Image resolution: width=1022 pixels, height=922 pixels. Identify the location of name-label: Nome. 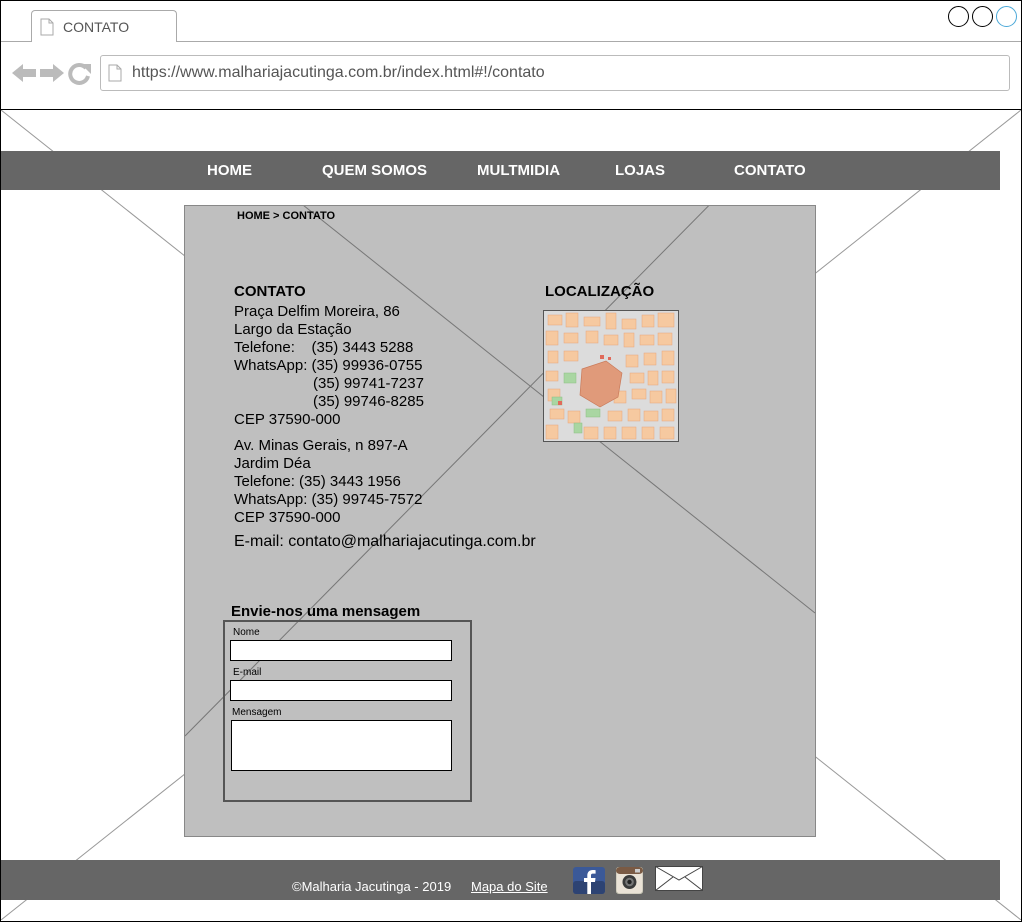
(246, 632).